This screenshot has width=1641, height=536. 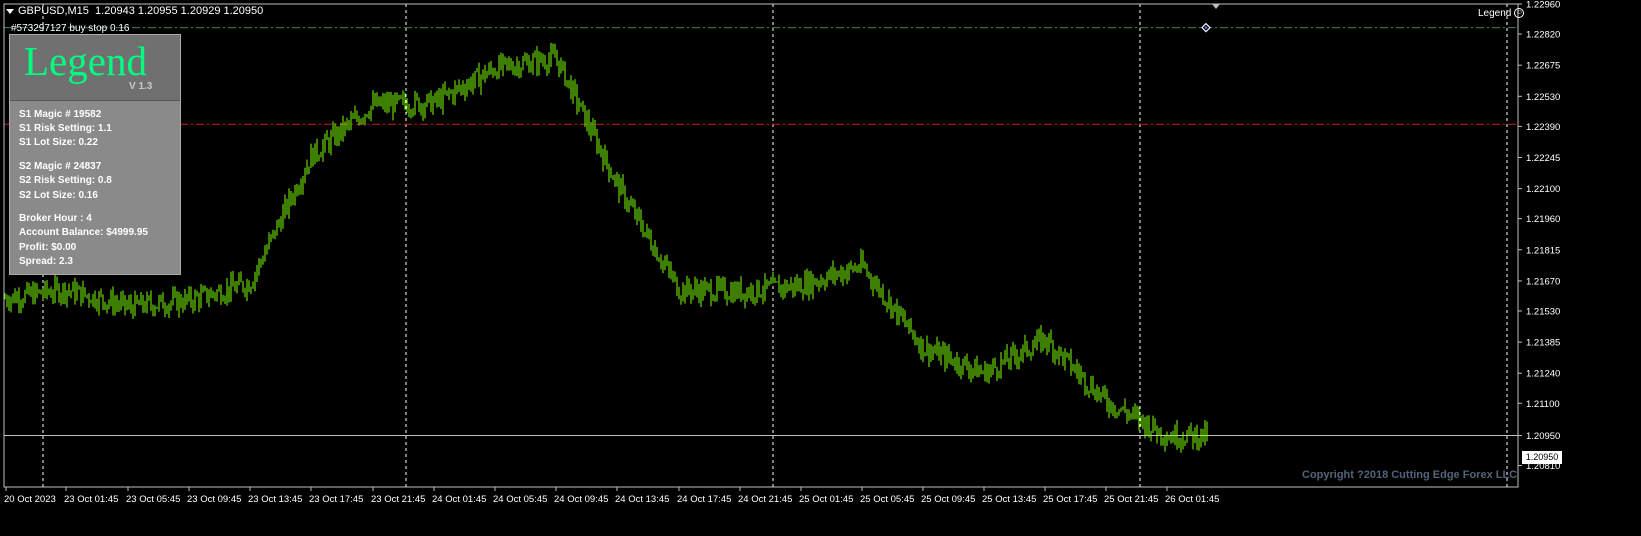 What do you see at coordinates (1519, 13) in the screenshot?
I see `smiley-icon: ☺` at bounding box center [1519, 13].